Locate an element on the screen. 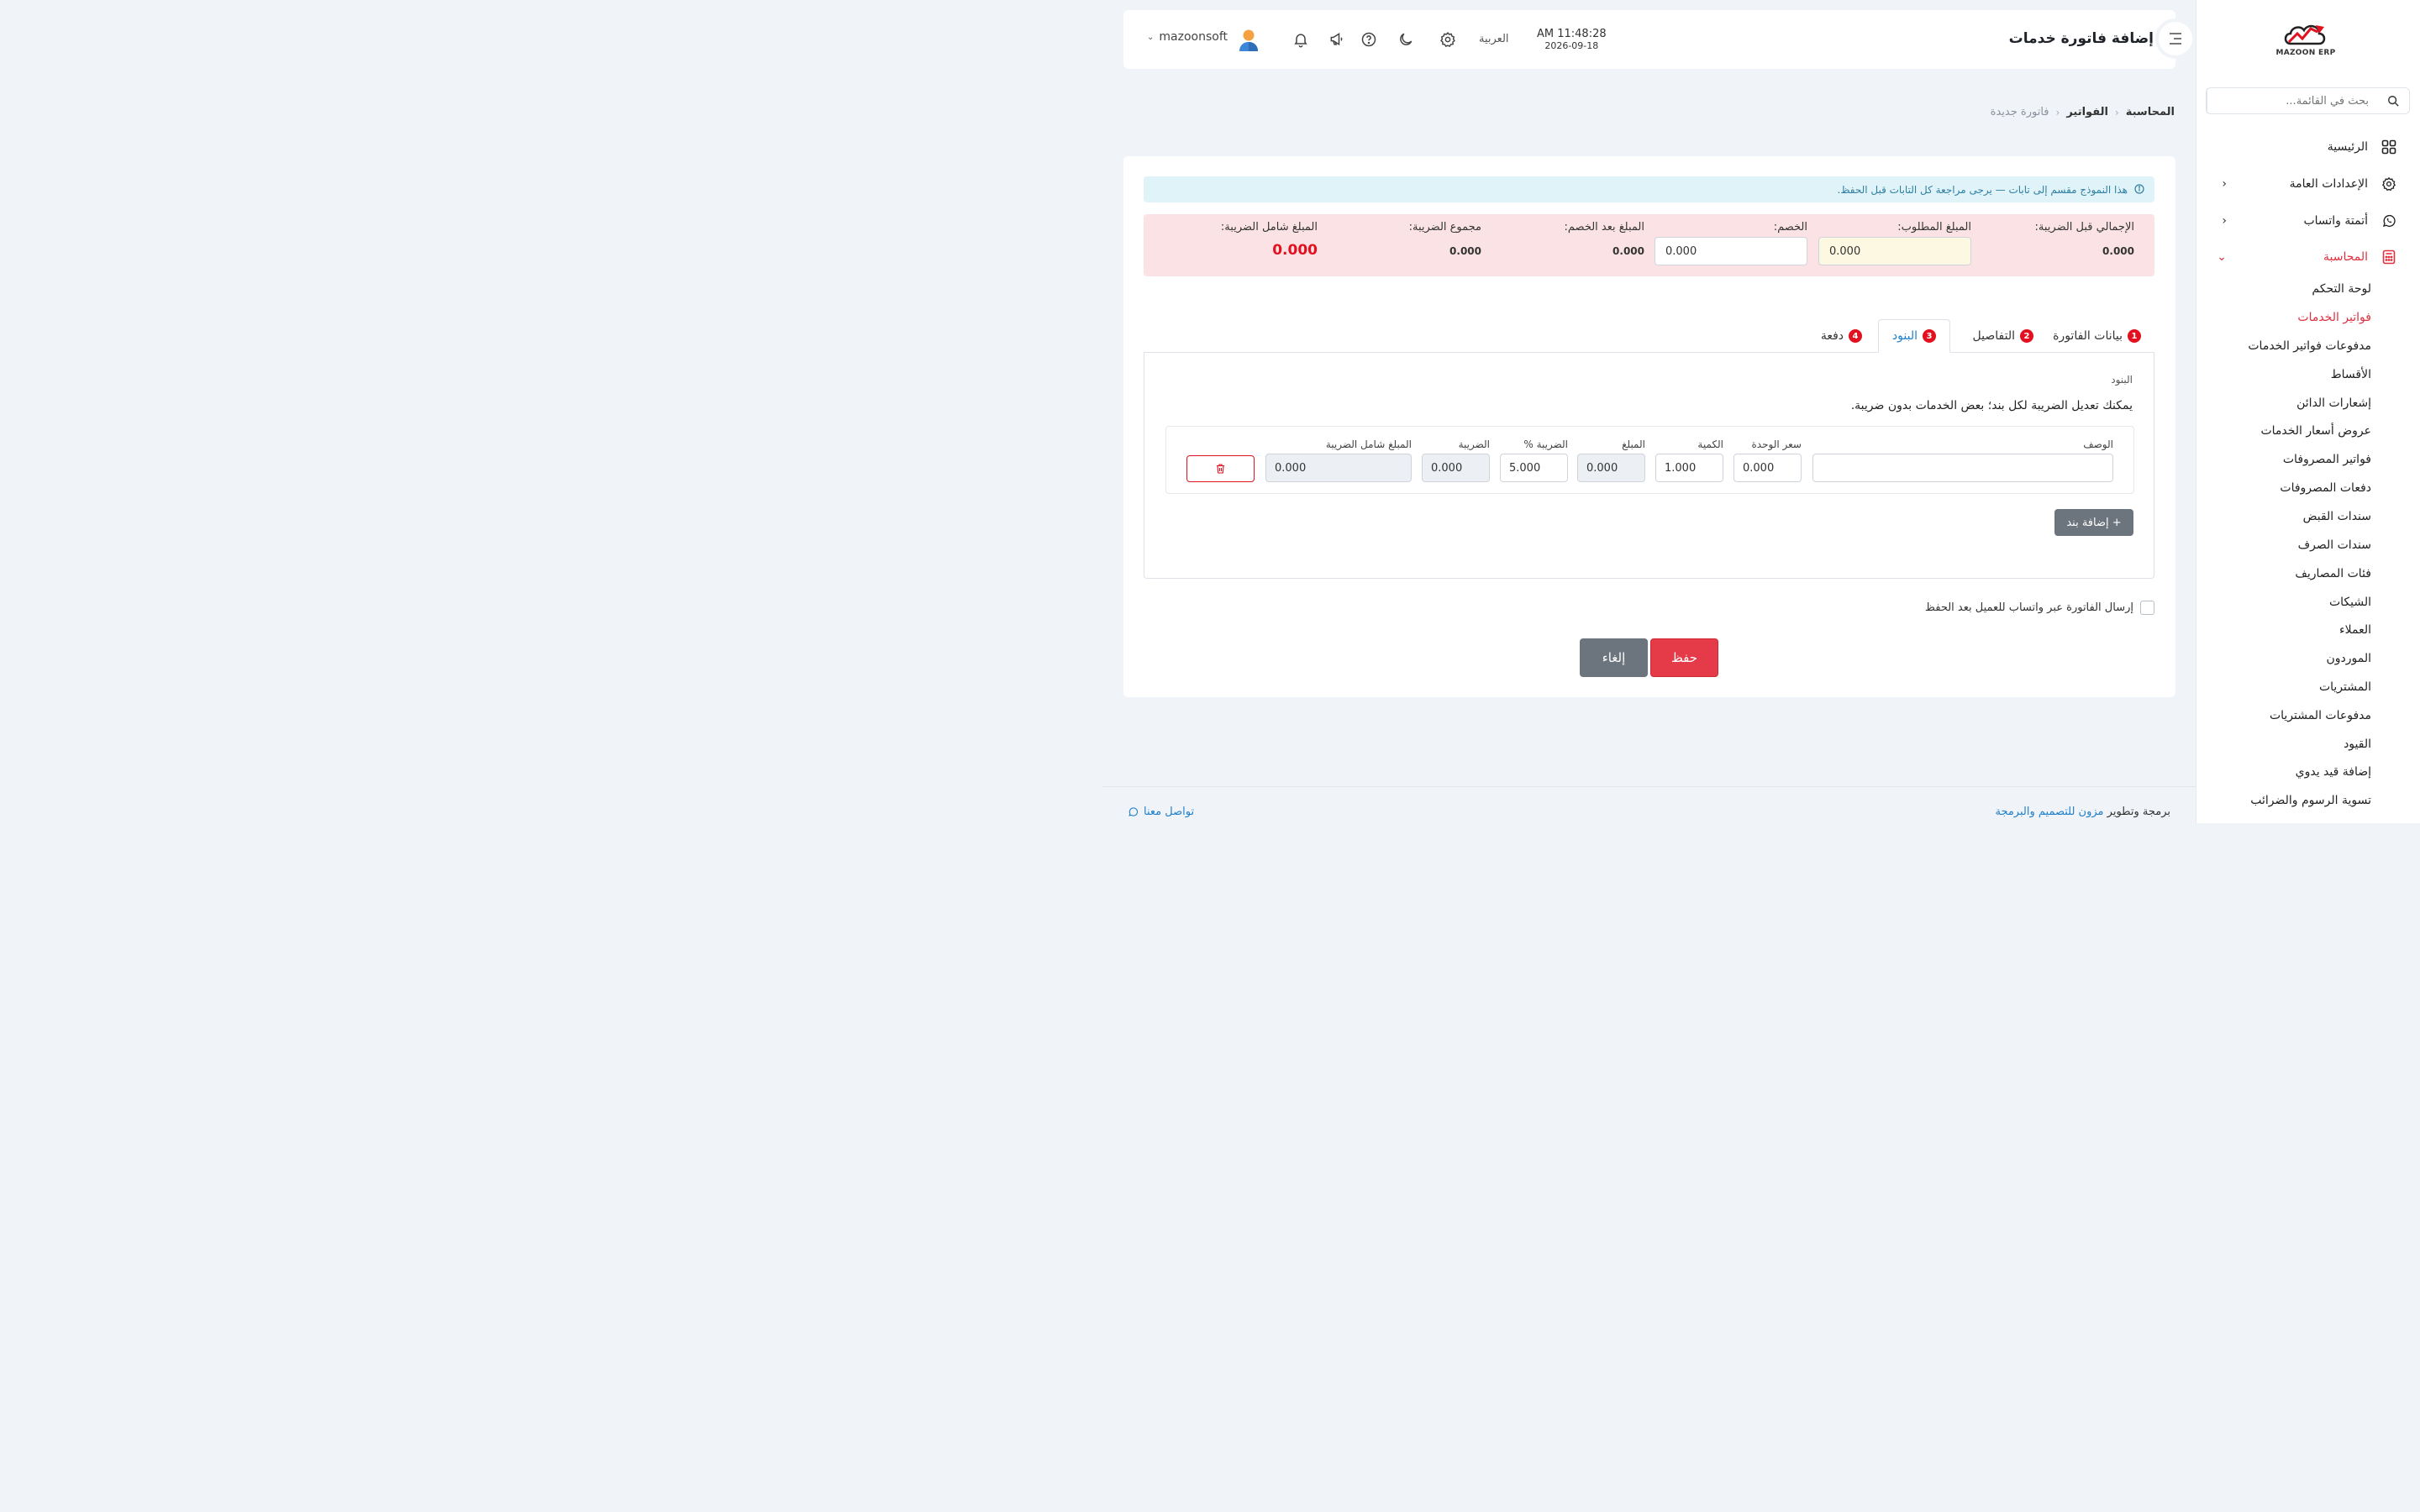 Image resolution: width=2420 pixels, height=1512 pixels. sidebar-subitem: عروض أسعار الخدمات is located at coordinates (2315, 433).